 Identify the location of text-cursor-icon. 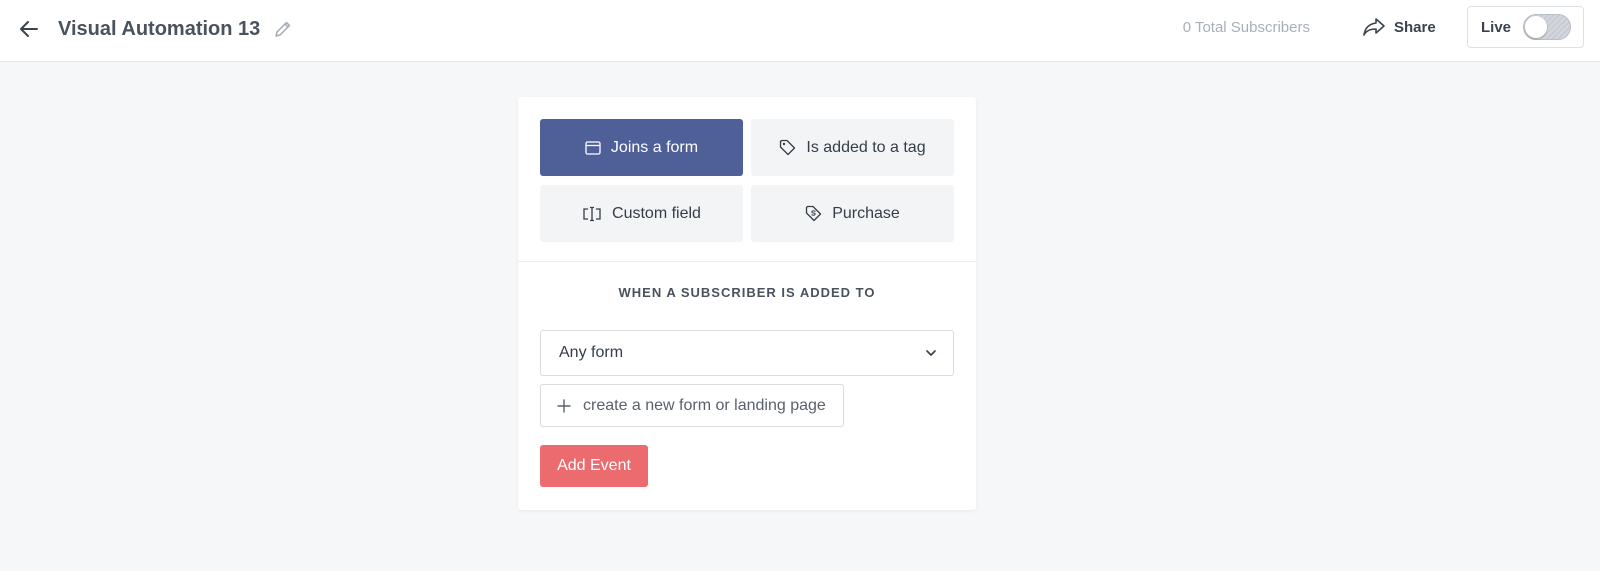
(592, 213).